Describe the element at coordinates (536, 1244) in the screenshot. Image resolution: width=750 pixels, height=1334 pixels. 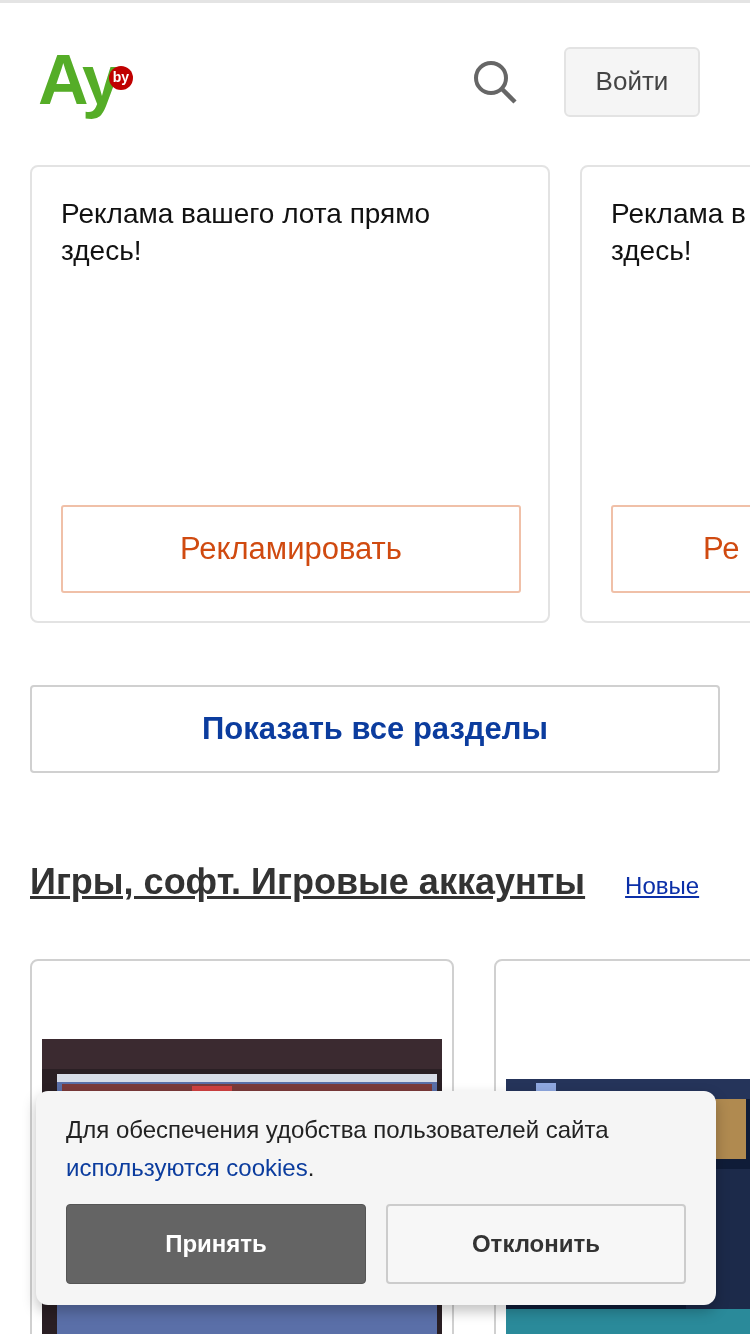
I see `decline-button: Отклонить` at that location.